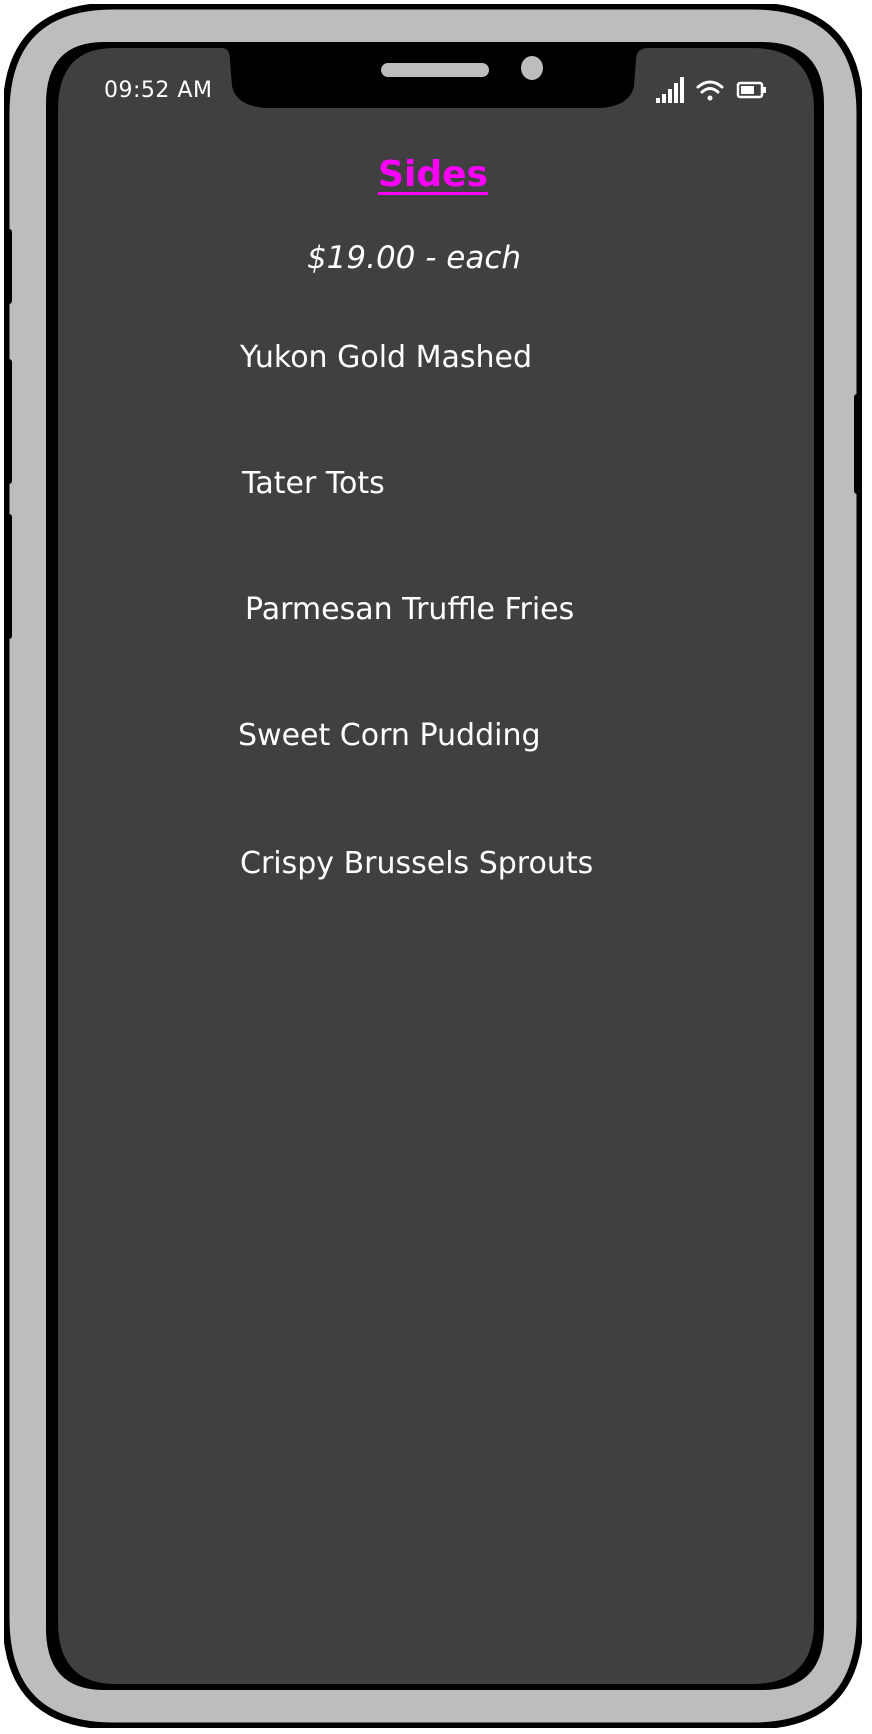 The width and height of the screenshot is (872, 1734). Describe the element at coordinates (416, 863) in the screenshot. I see `menu-item: Crispy Brussels Sprouts` at that location.